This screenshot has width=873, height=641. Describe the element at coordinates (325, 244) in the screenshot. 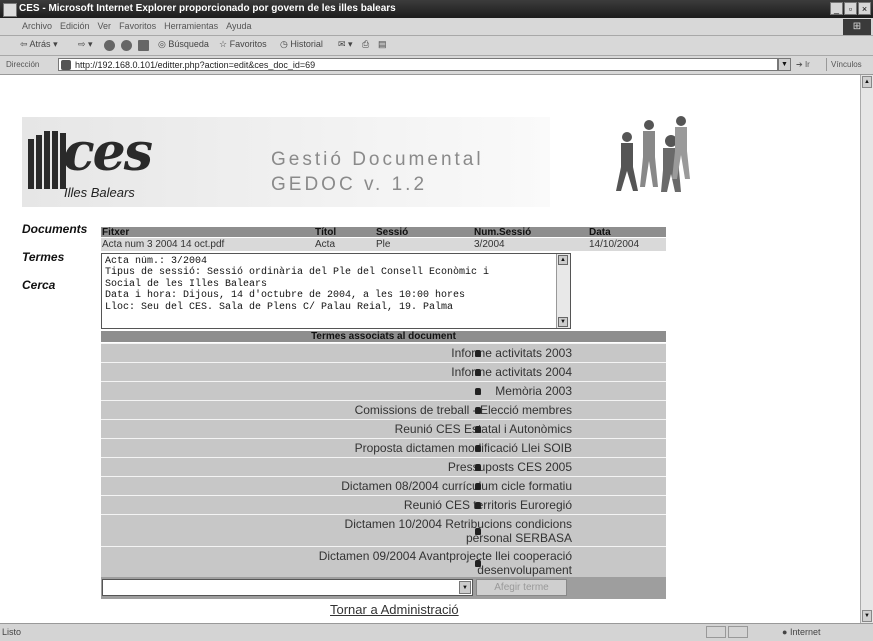

I see `cell-titol: Acta` at that location.